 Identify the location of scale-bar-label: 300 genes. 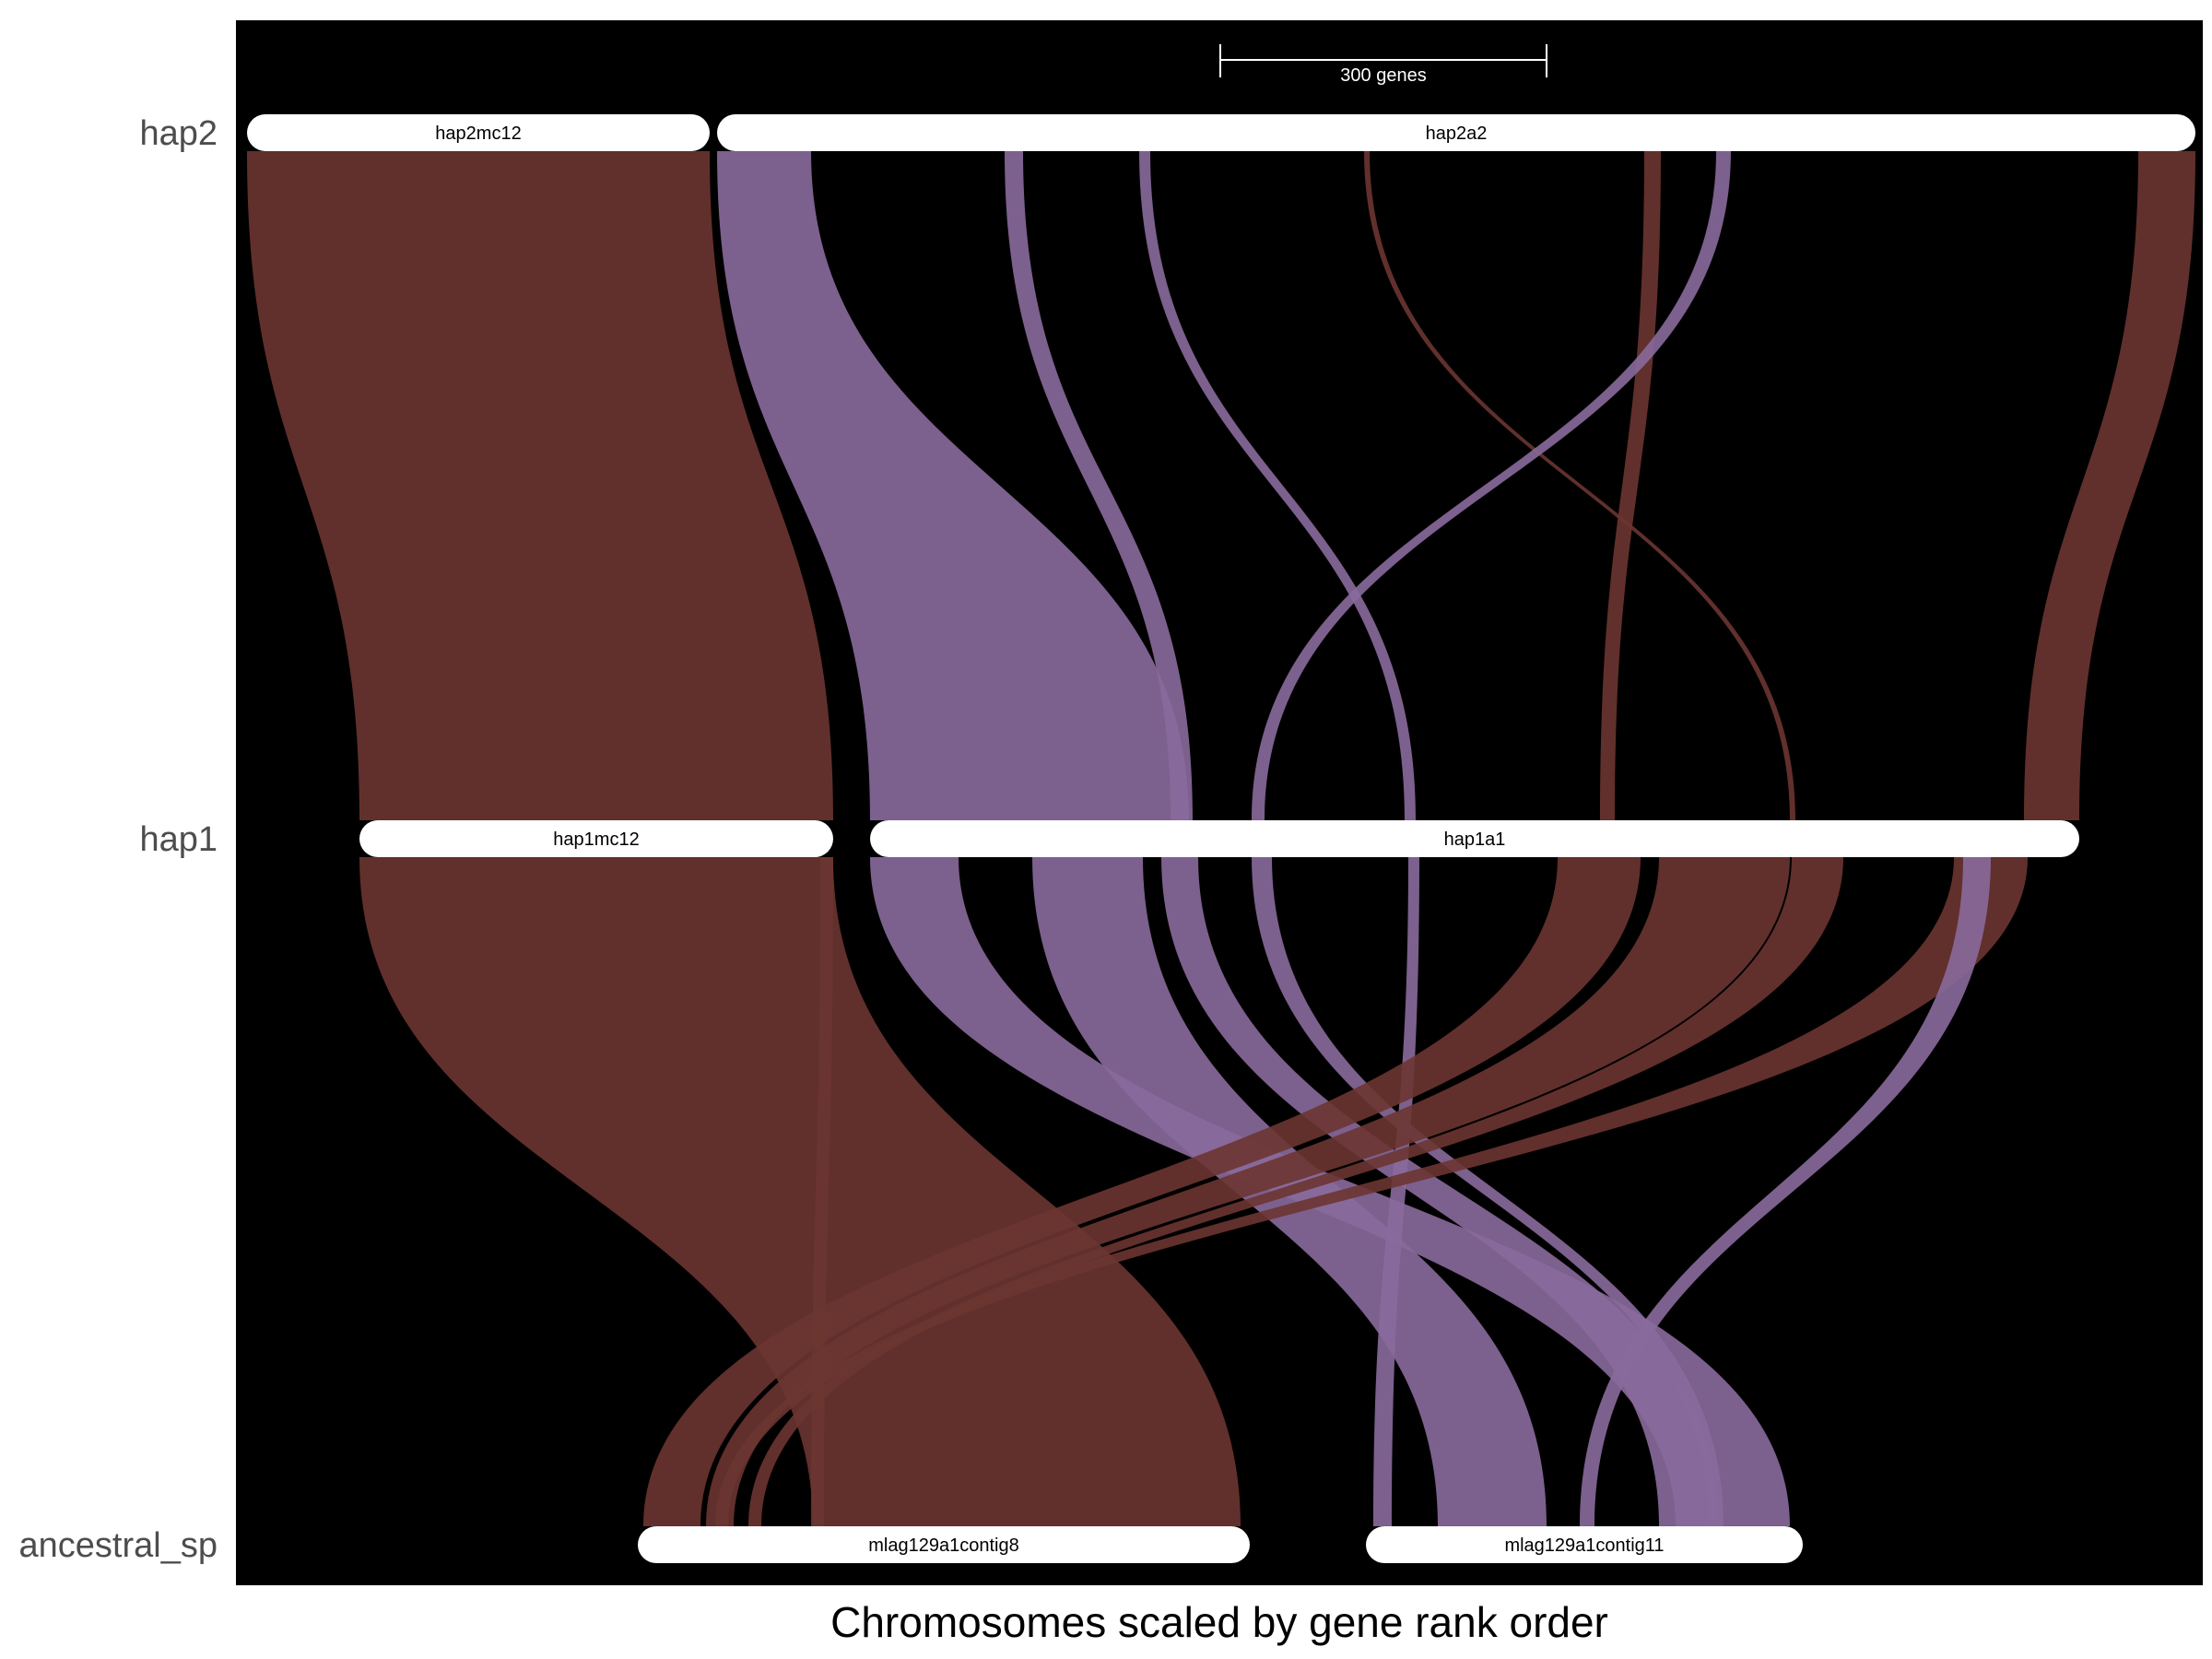
(1383, 75).